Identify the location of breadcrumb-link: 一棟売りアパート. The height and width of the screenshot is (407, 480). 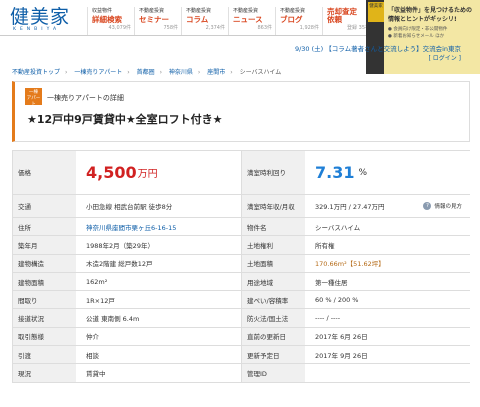
(98, 72).